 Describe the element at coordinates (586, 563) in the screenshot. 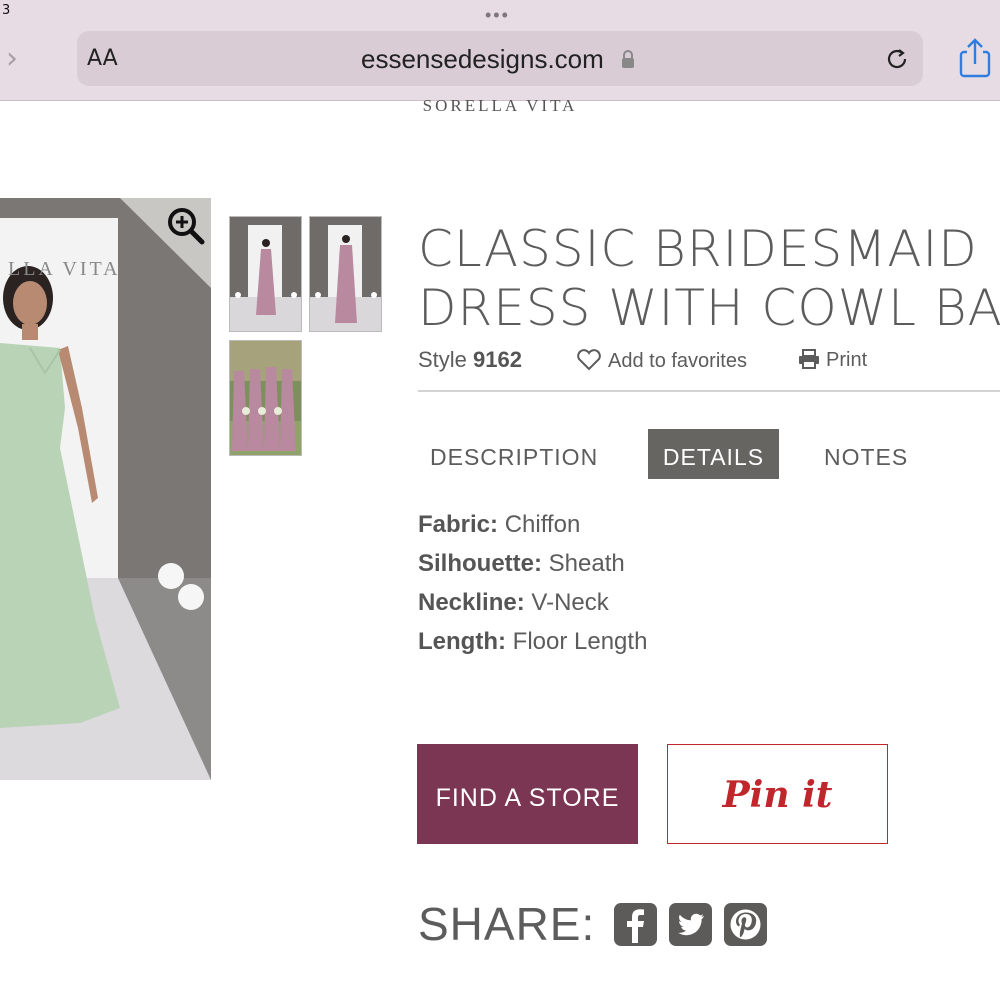

I see `detail-value: Sheath` at that location.